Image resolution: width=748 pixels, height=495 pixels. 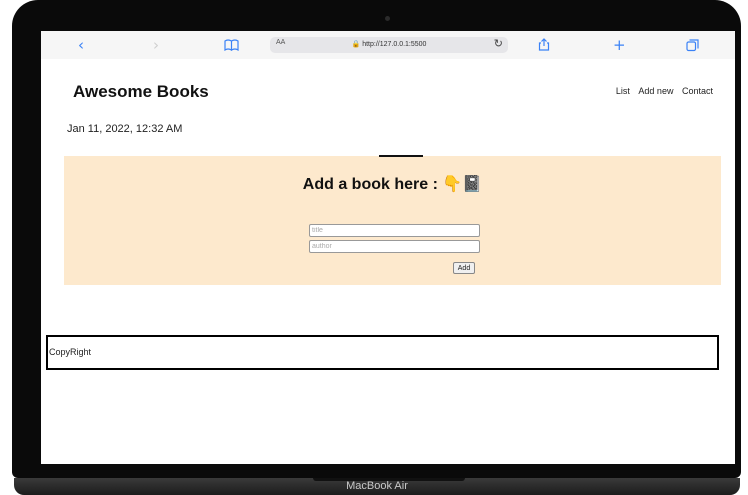 I want to click on book-icon, so click(x=231, y=46).